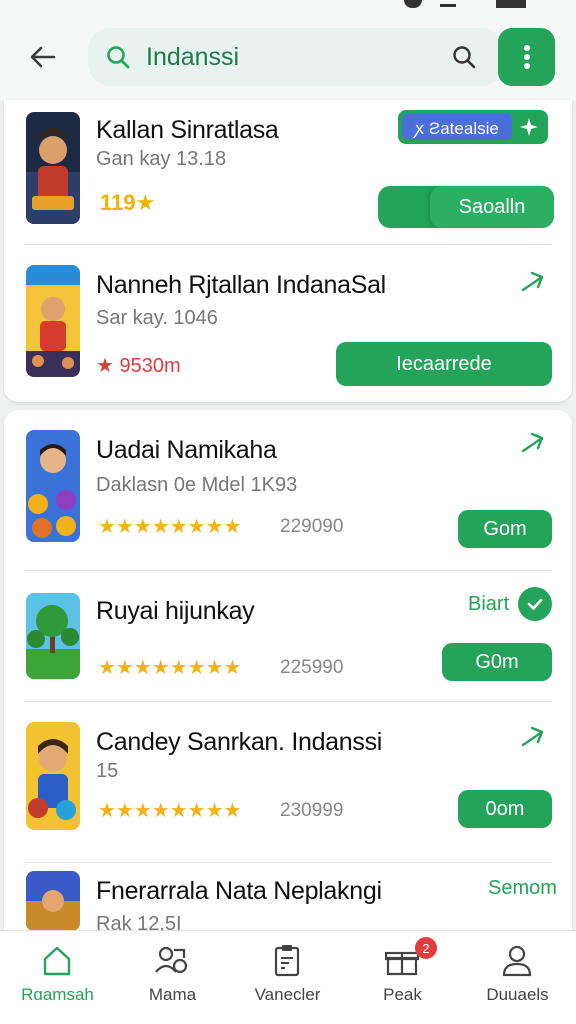  What do you see at coordinates (186, 450) in the screenshot?
I see `app-title: Uadai Namikaha` at bounding box center [186, 450].